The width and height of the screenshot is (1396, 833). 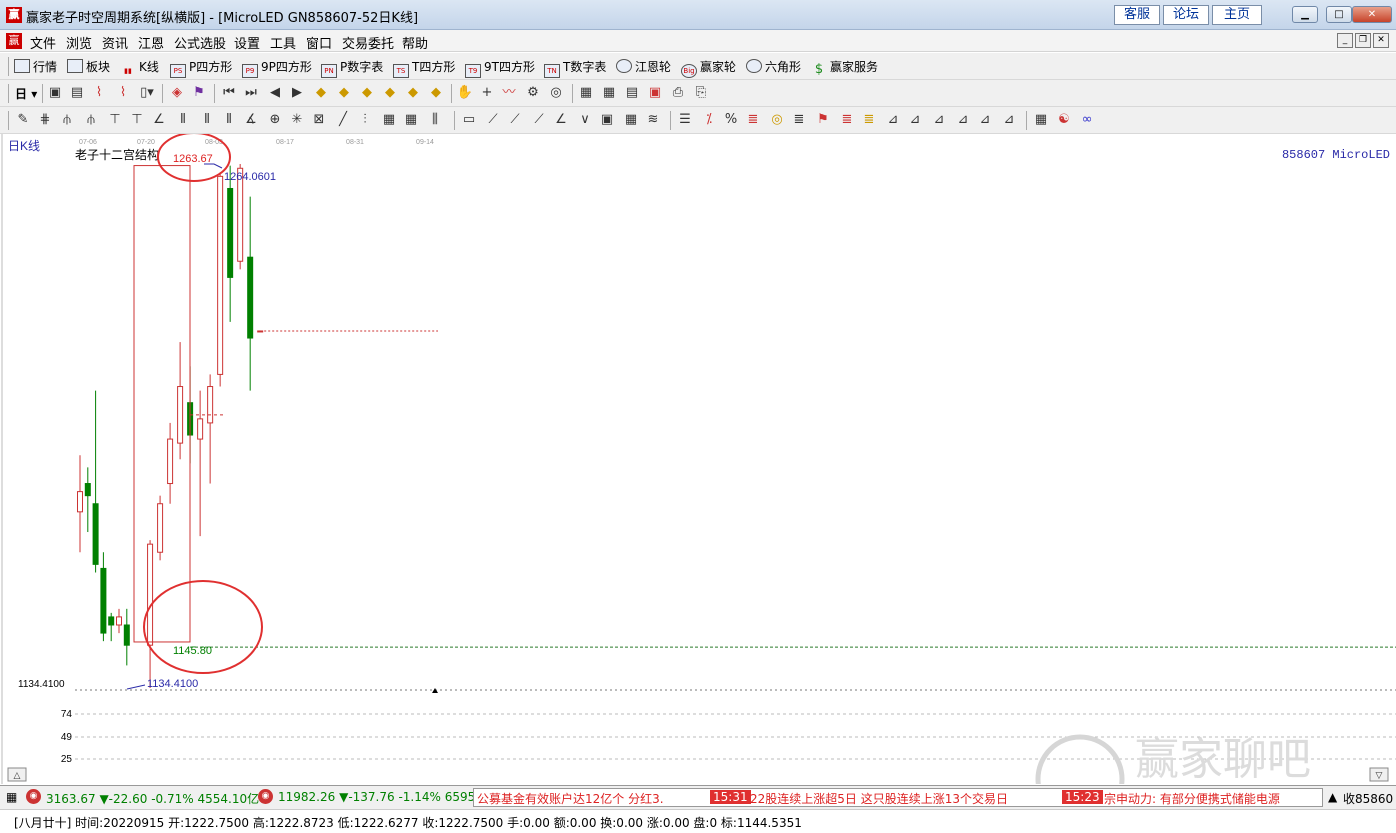 What do you see at coordinates (411, 120) in the screenshot?
I see `table2-icon: ▦` at bounding box center [411, 120].